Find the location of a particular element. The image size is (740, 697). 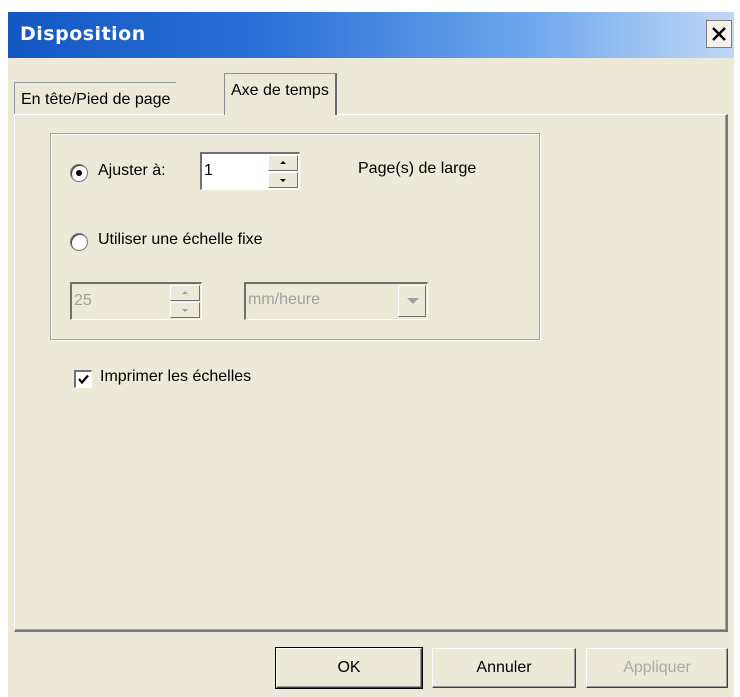

close-button is located at coordinates (719, 34).